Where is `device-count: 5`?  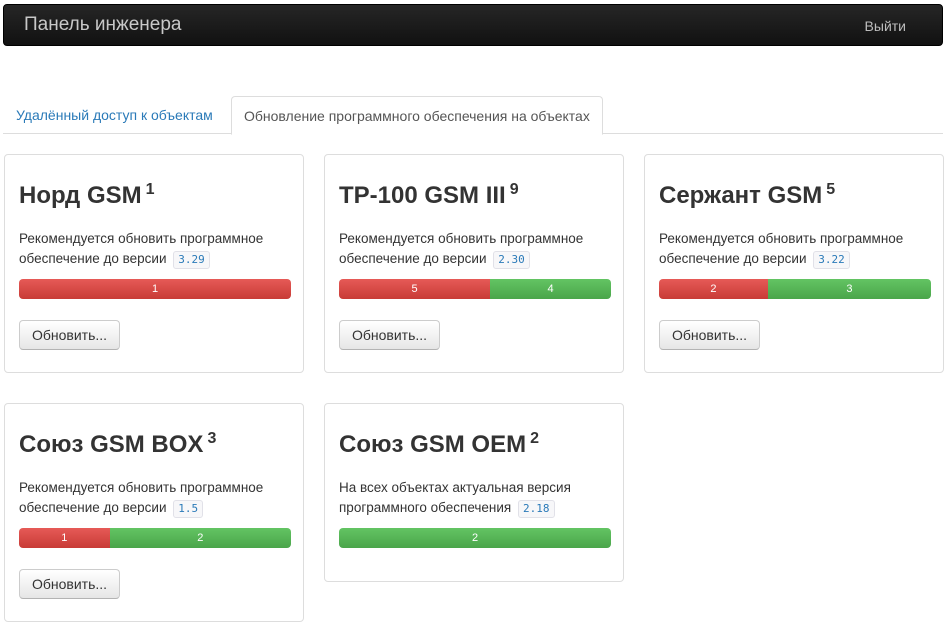 device-count: 5 is located at coordinates (831, 189).